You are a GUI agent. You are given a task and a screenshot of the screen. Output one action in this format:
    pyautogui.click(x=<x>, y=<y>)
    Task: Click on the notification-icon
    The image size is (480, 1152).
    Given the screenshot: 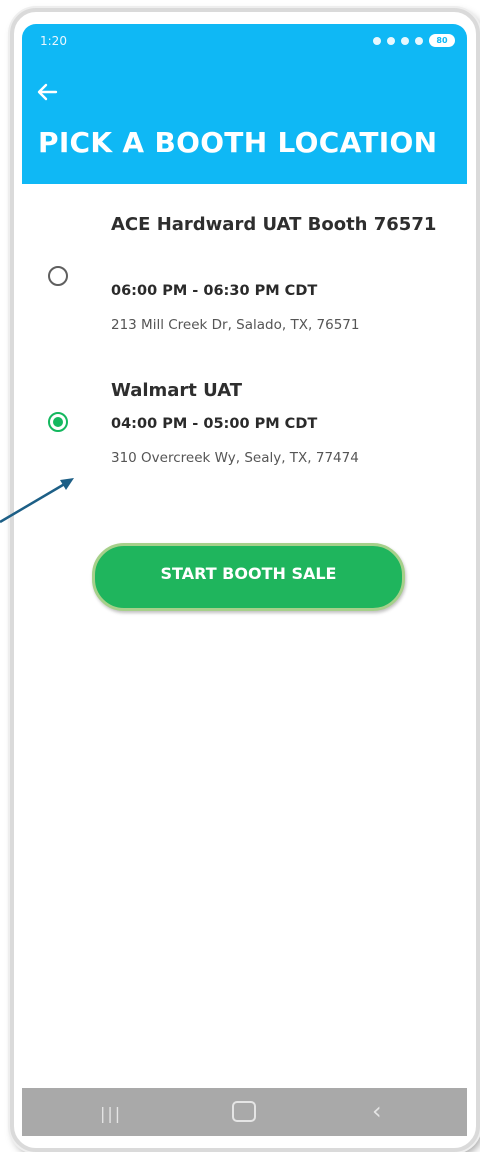 What is the action you would take?
    pyautogui.click(x=377, y=40)
    